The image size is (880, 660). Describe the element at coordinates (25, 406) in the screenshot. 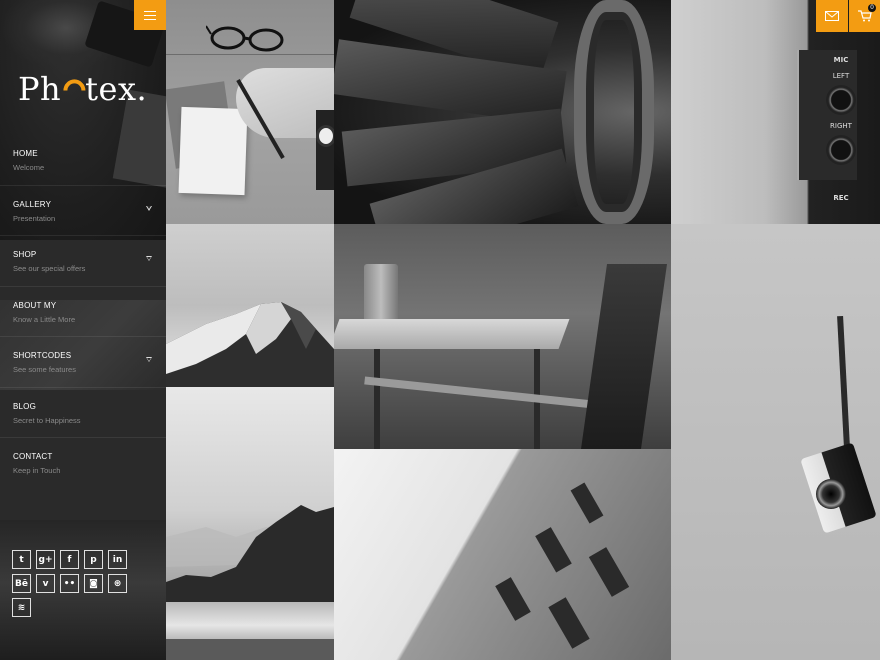

I see `nav-item-title: BLOG` at that location.